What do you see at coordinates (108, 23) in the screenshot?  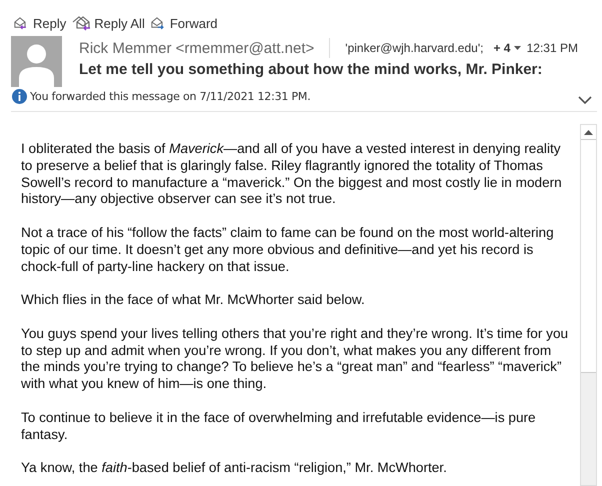 I see `toolbar-button: Reply All` at bounding box center [108, 23].